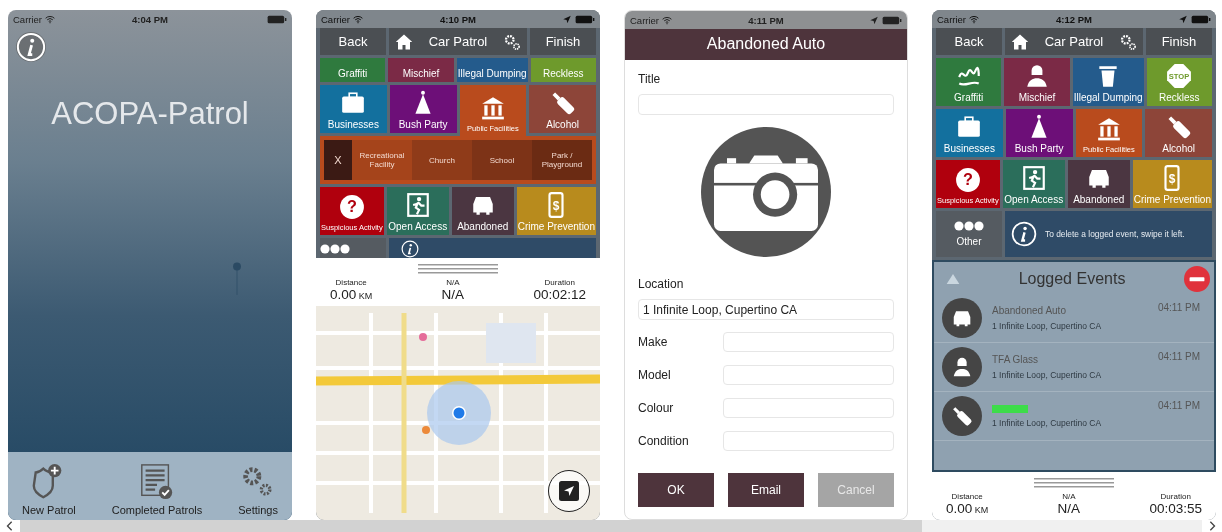 The image size is (1222, 532). I want to click on stop-sign-icon: STOP, so click(1179, 76).